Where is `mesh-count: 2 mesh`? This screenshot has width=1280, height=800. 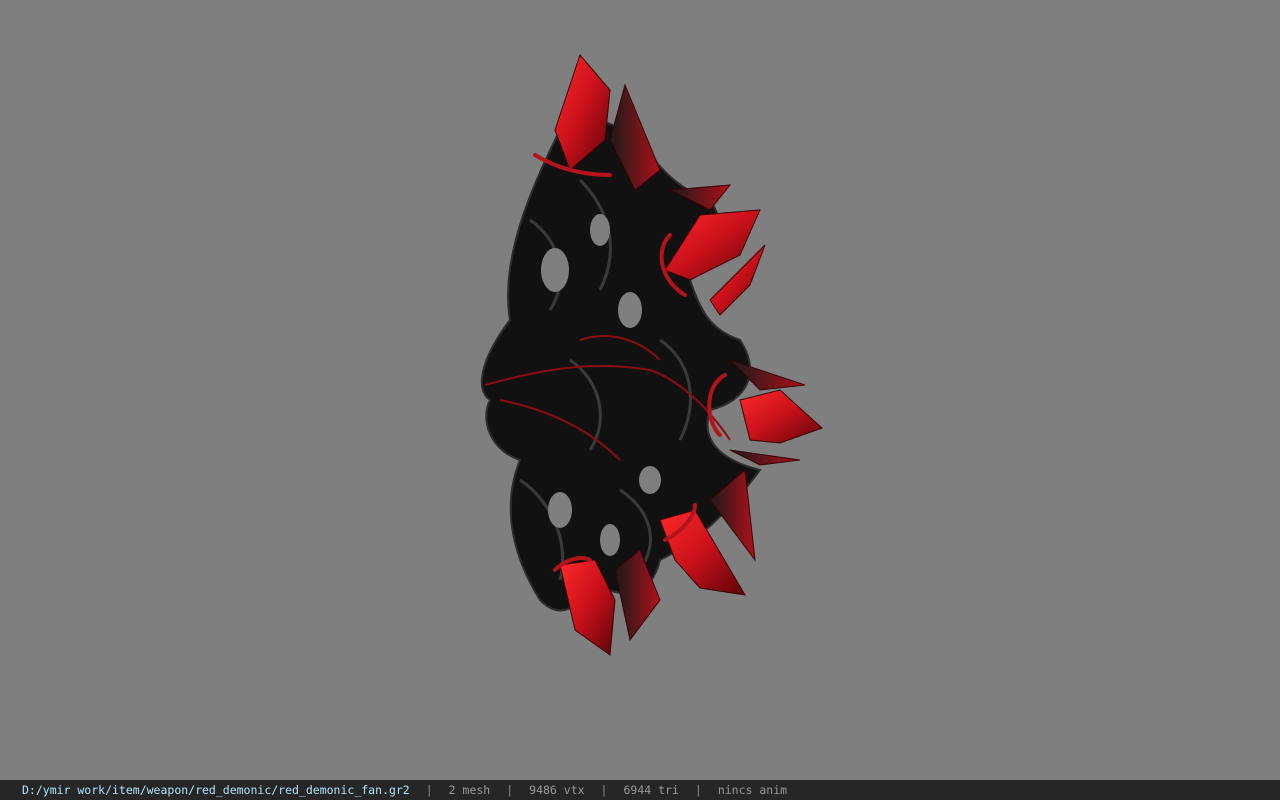
mesh-count: 2 mesh is located at coordinates (469, 790).